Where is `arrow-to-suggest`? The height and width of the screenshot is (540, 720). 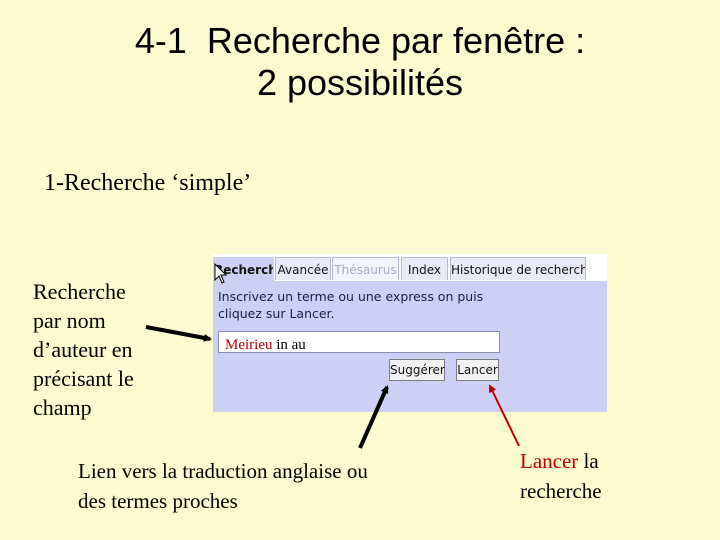 arrow-to-suggest is located at coordinates (373, 417).